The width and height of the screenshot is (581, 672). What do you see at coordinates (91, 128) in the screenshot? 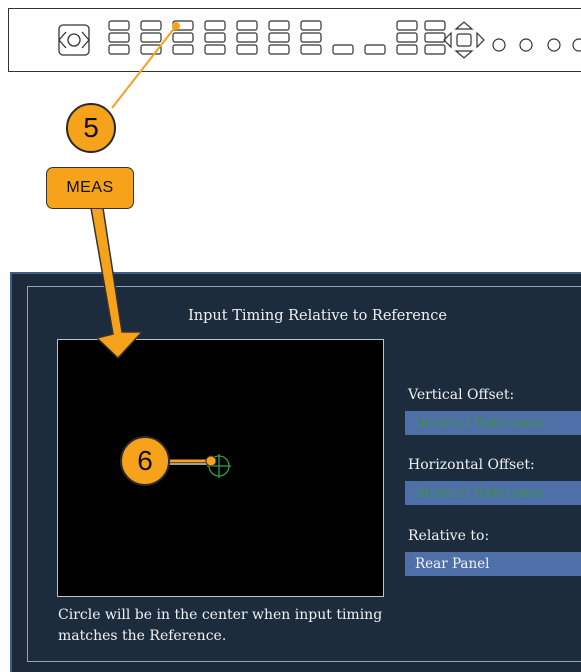
I see `callout-step-5: 5` at bounding box center [91, 128].